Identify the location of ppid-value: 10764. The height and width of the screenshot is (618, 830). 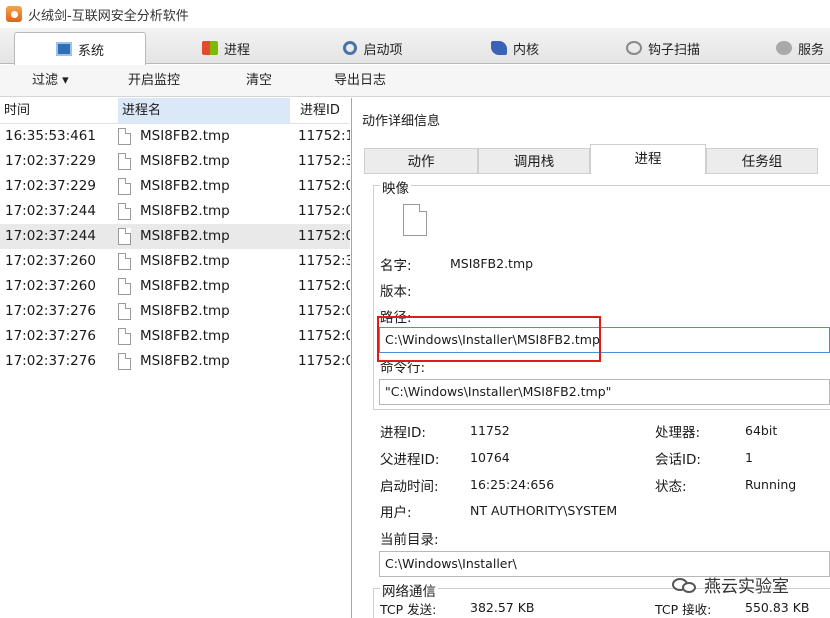
(490, 457).